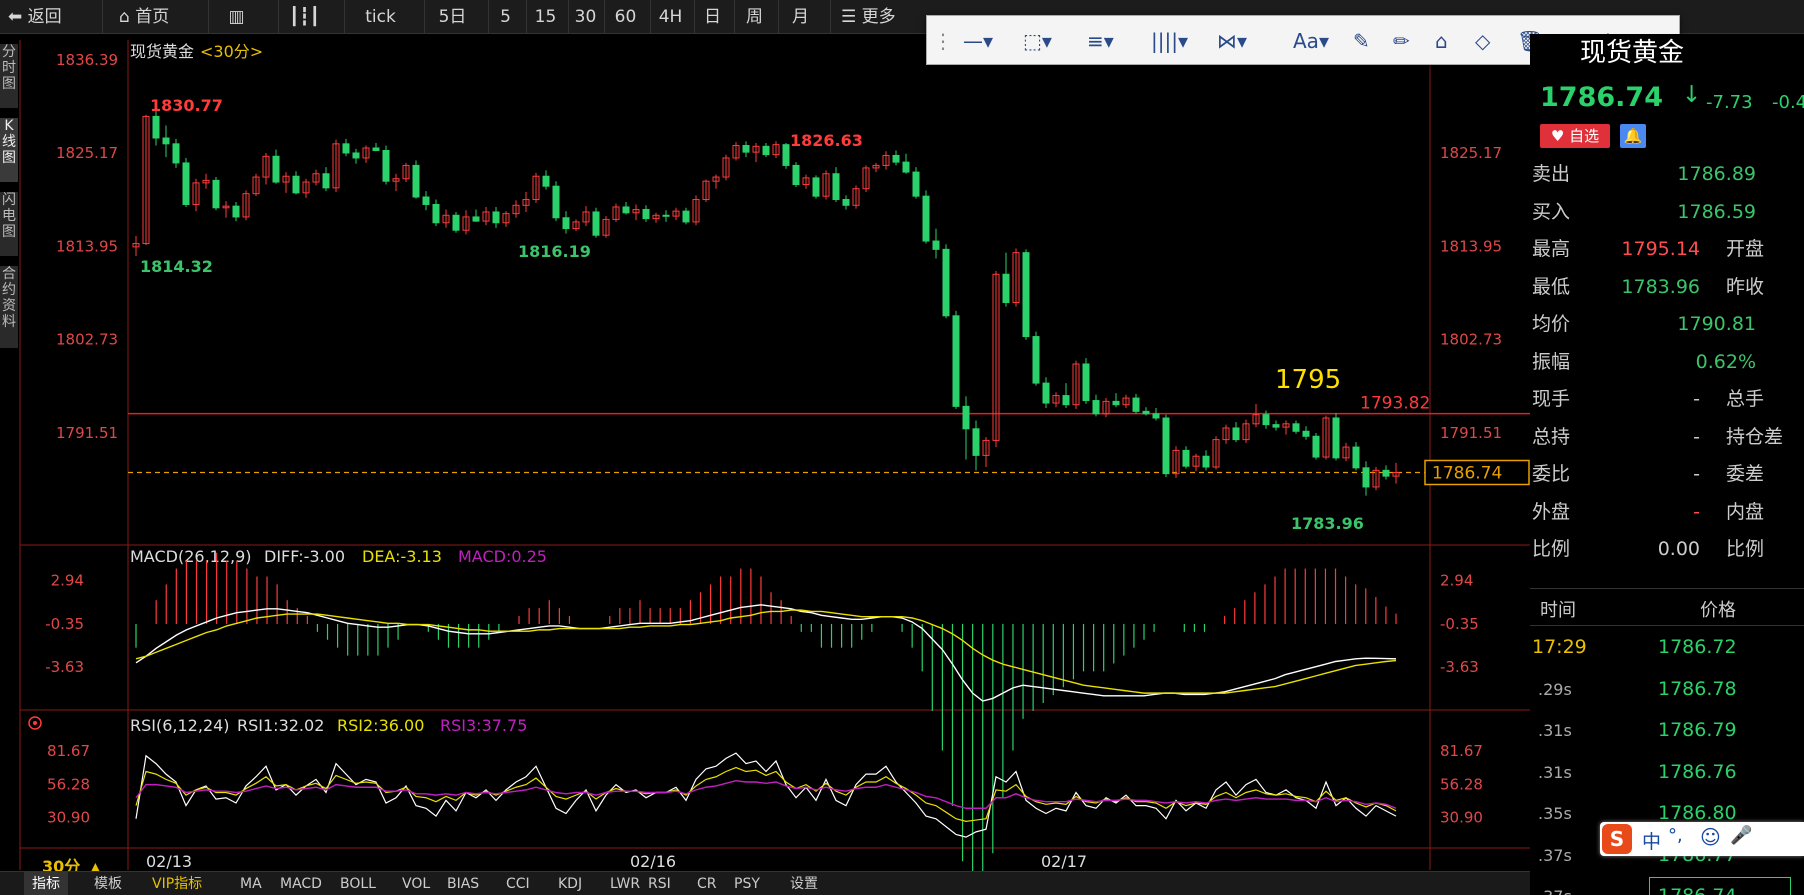 Image resolution: width=1804 pixels, height=895 pixels. What do you see at coordinates (978, 41) in the screenshot?
I see `line-tool-icon: —▾` at bounding box center [978, 41].